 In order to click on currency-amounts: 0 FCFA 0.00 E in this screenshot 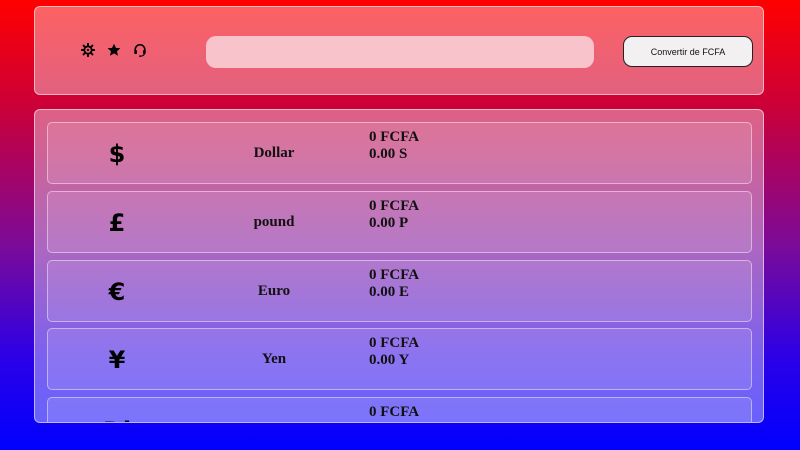, I will do `click(394, 284)`.